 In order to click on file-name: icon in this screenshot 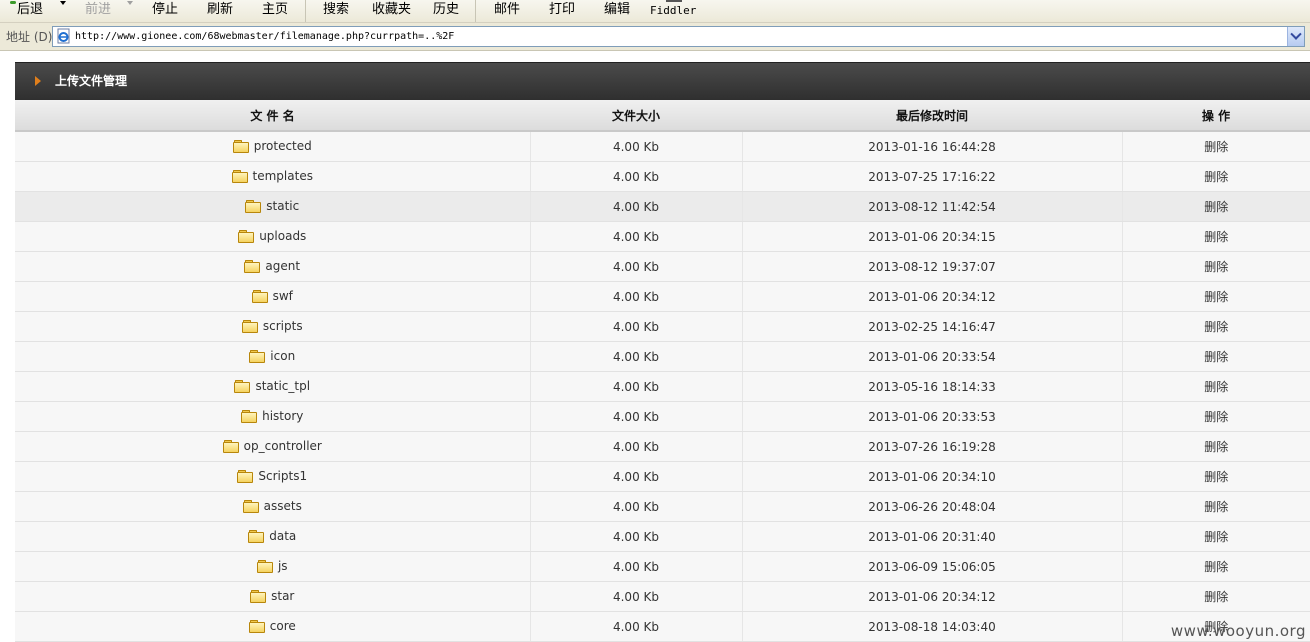, I will do `click(282, 356)`.